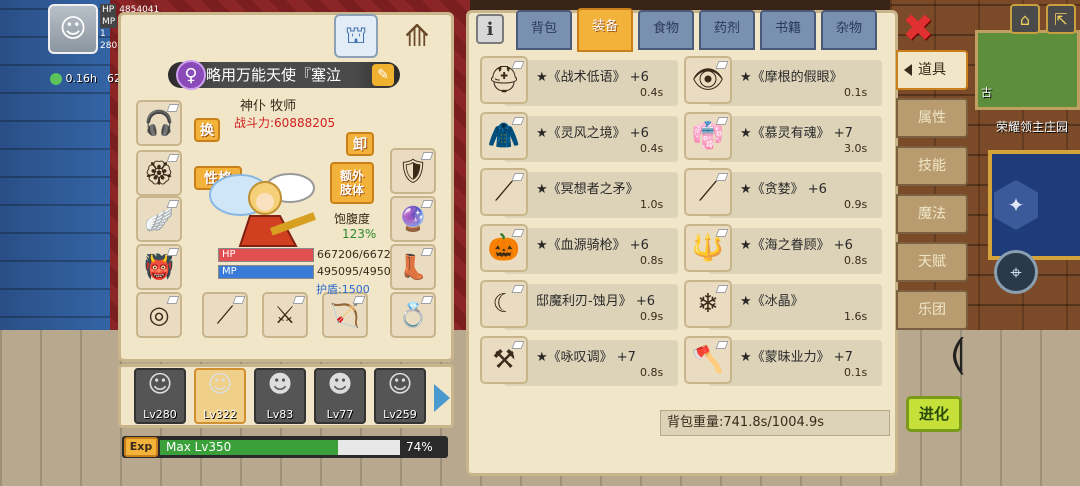 This screenshot has height=486, width=1080. I want to click on inventory-item-weight: 0.1s, so click(856, 372).